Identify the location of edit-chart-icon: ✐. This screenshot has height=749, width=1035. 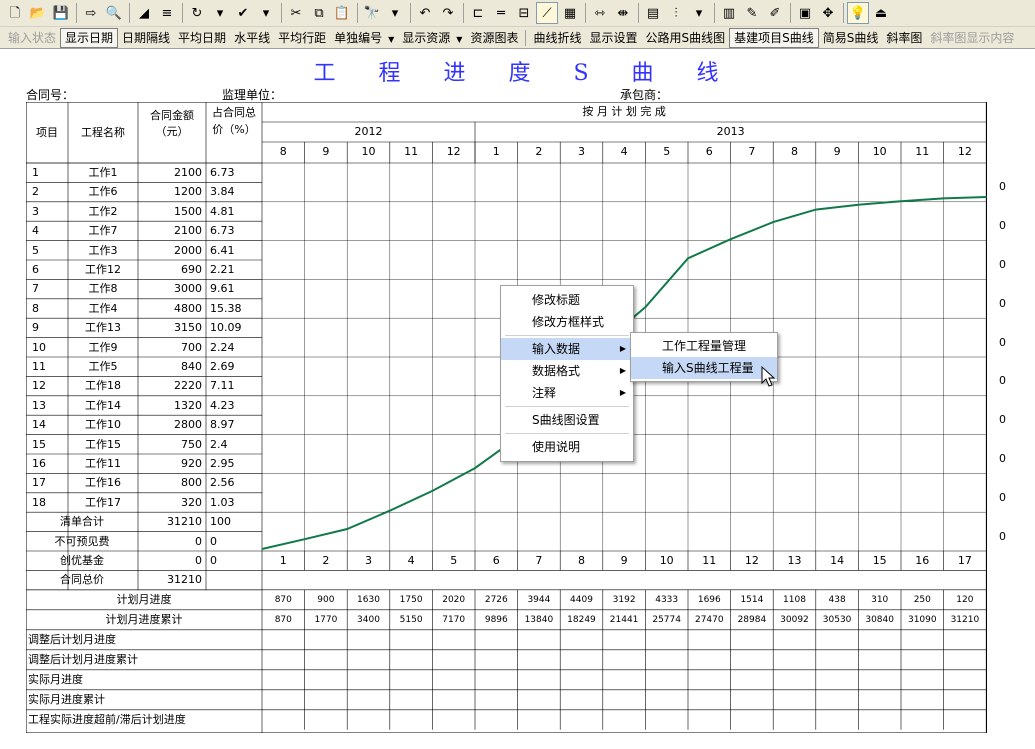
(775, 13).